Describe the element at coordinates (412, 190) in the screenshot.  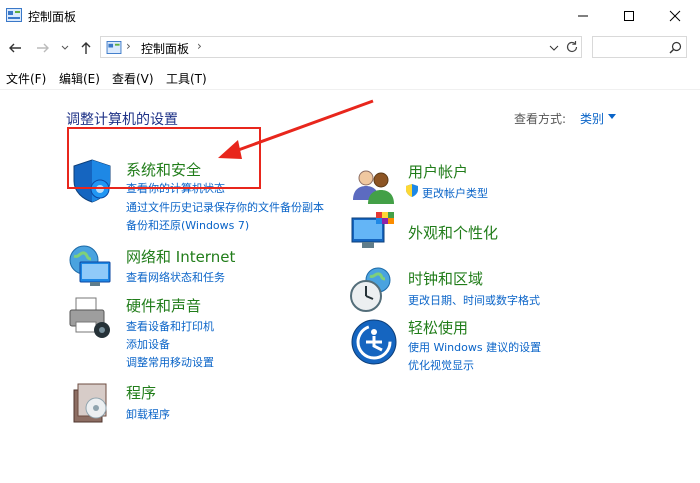
I see `uac-shield-icon` at that location.